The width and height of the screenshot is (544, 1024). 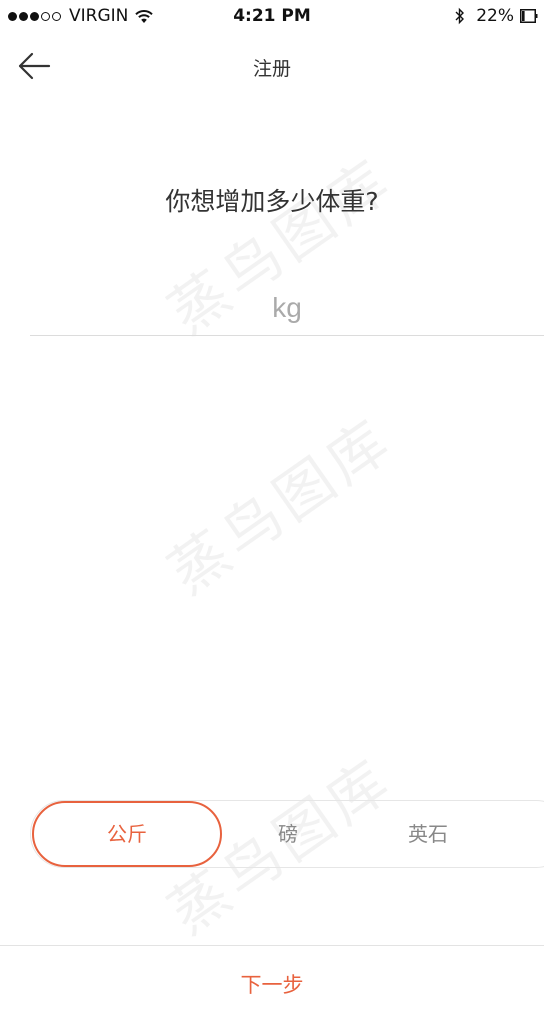 I want to click on status-right: 22%, so click(x=496, y=16).